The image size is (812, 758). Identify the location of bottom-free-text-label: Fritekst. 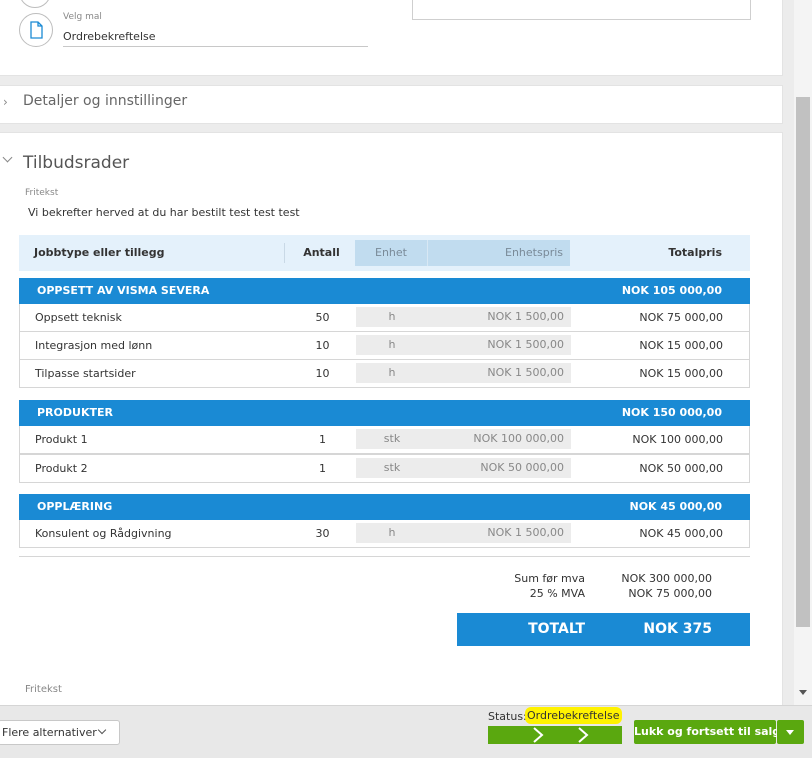
(43, 689).